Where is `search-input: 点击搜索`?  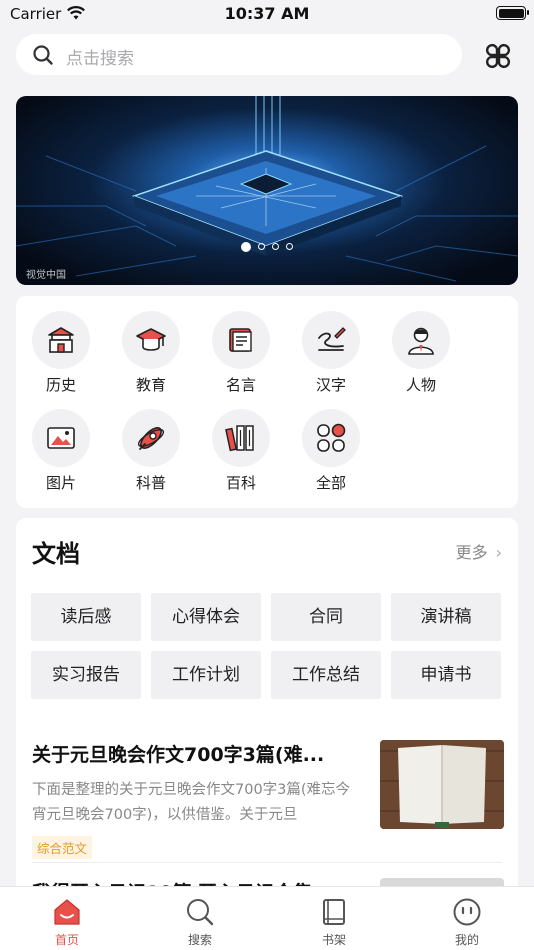 search-input: 点击搜索 is located at coordinates (239, 54).